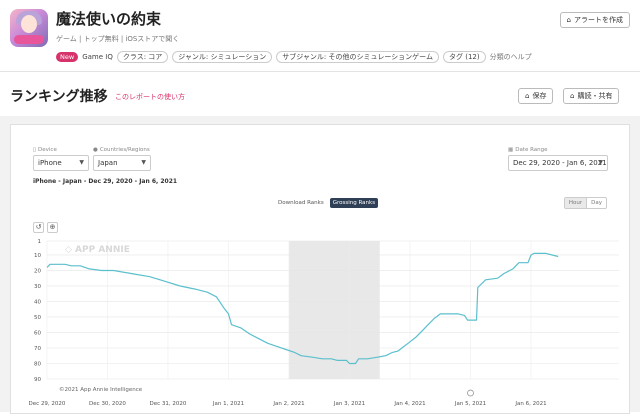 The height and width of the screenshot is (415, 640). What do you see at coordinates (67, 57) in the screenshot?
I see `new-badge: New` at bounding box center [67, 57].